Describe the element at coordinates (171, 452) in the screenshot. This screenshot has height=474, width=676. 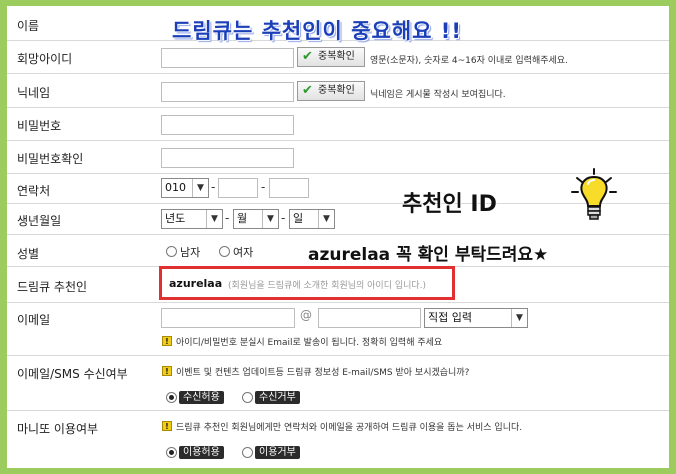
I see `manitto-accept-radio` at that location.